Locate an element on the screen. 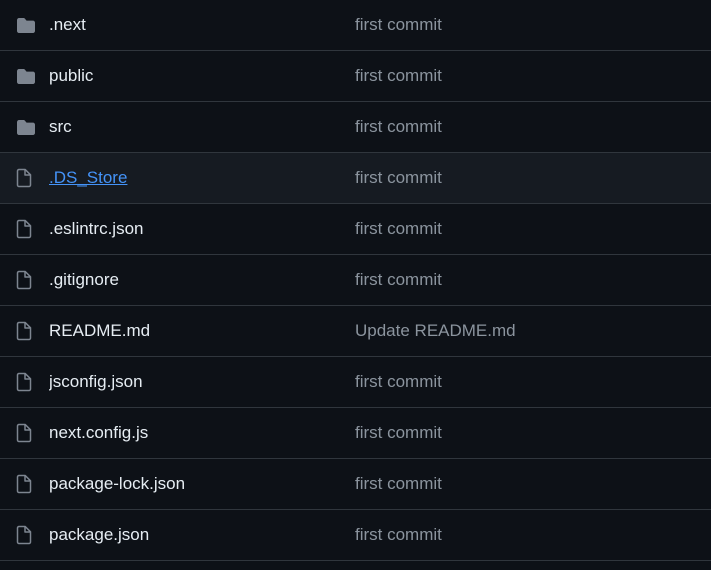 The image size is (711, 570). file-name-cell: README.md is located at coordinates (202, 331).